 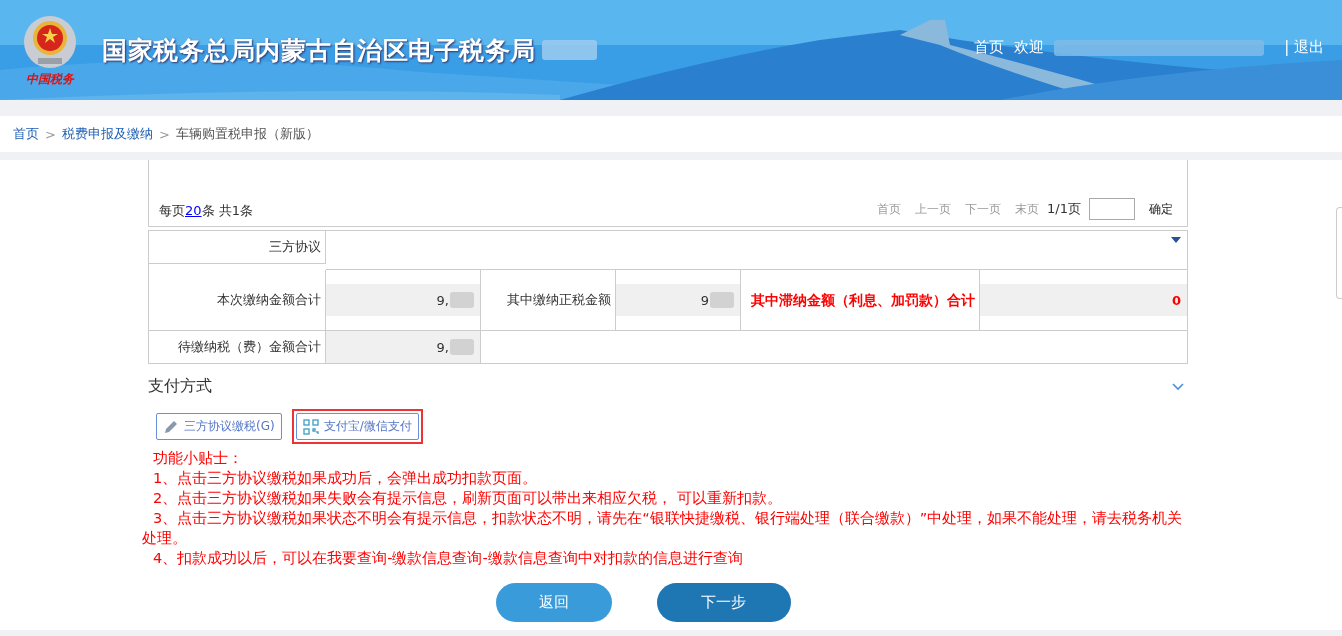 I want to click on pager-link: 下一页, so click(x=983, y=209).